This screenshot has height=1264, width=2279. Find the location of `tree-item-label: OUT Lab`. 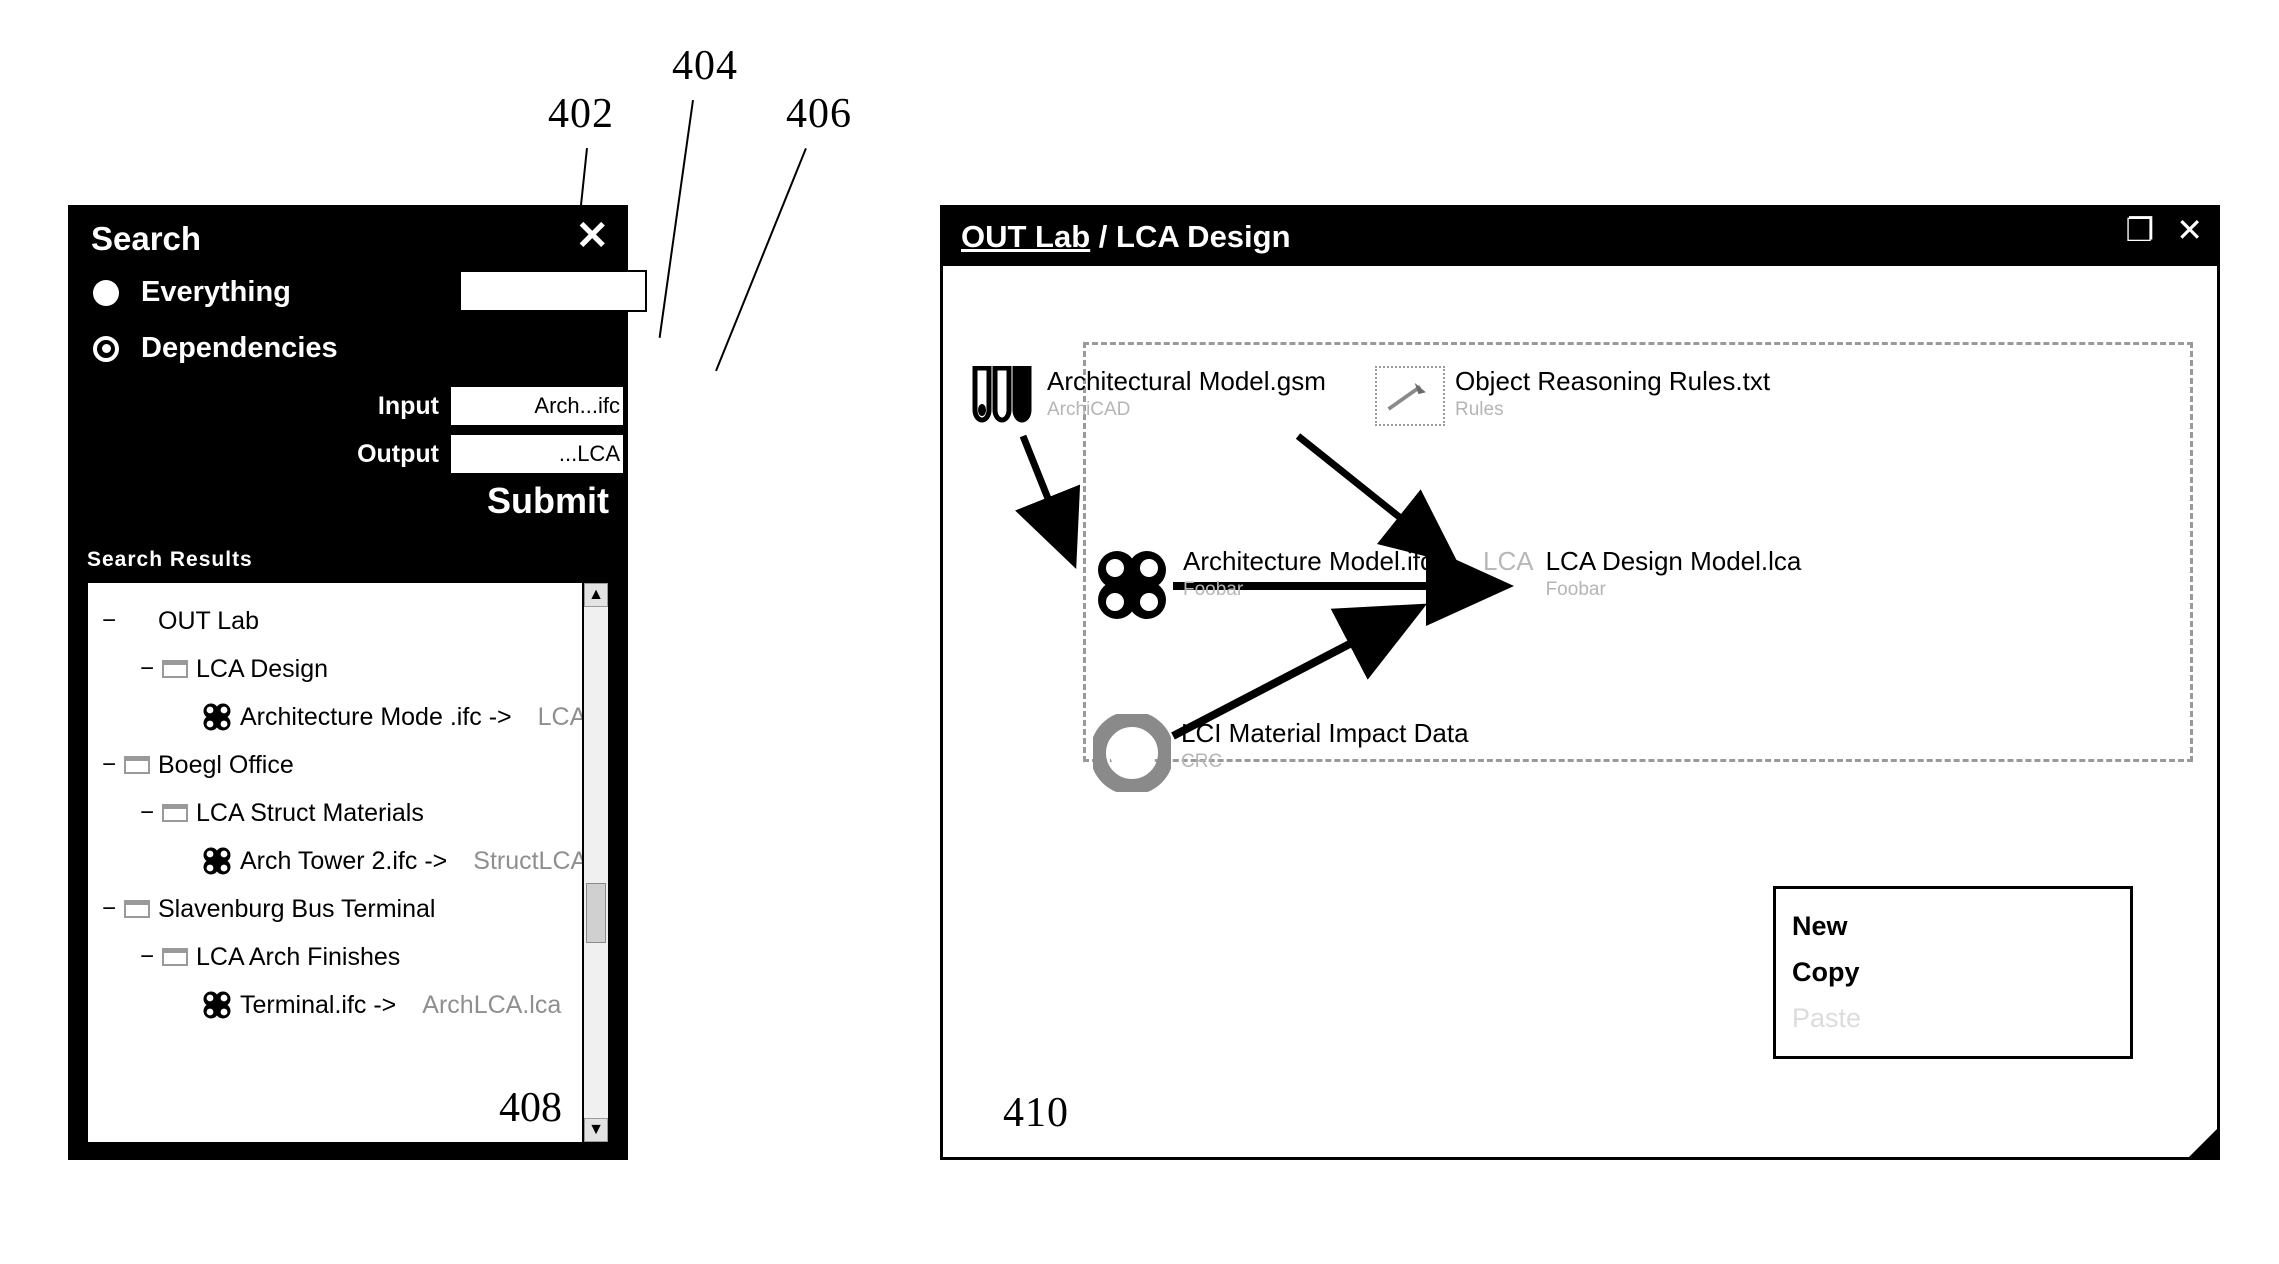

tree-item-label: OUT Lab is located at coordinates (208, 620).